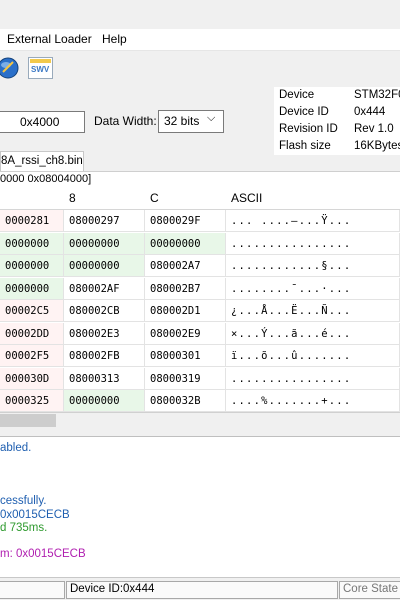 The width and height of the screenshot is (400, 600). Describe the element at coordinates (175, 311) in the screenshot. I see `cell-value: 080002D1` at that location.